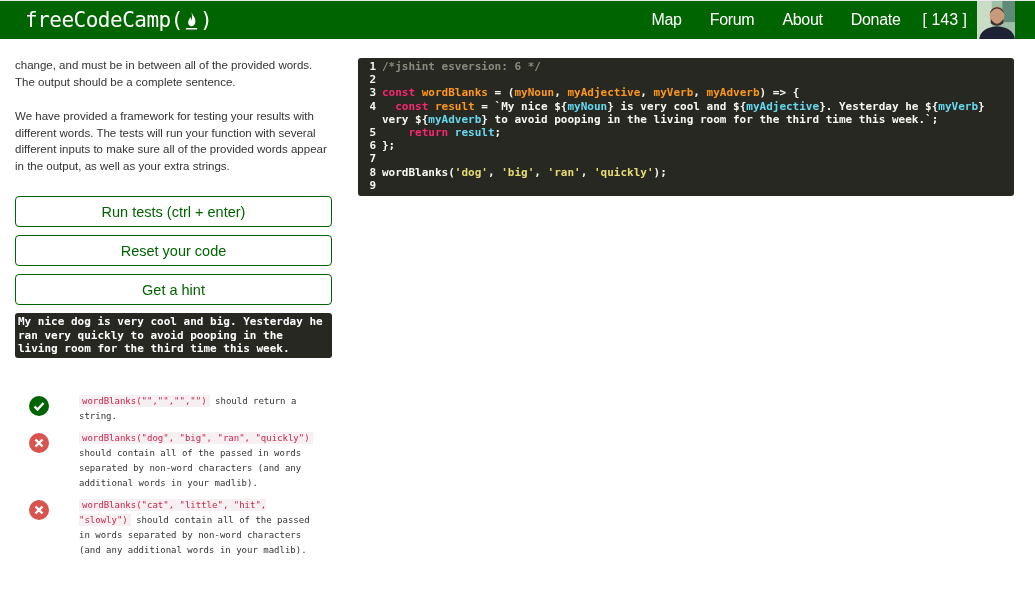 The height and width of the screenshot is (604, 1035). I want to click on line-number: 3, so click(372, 93).